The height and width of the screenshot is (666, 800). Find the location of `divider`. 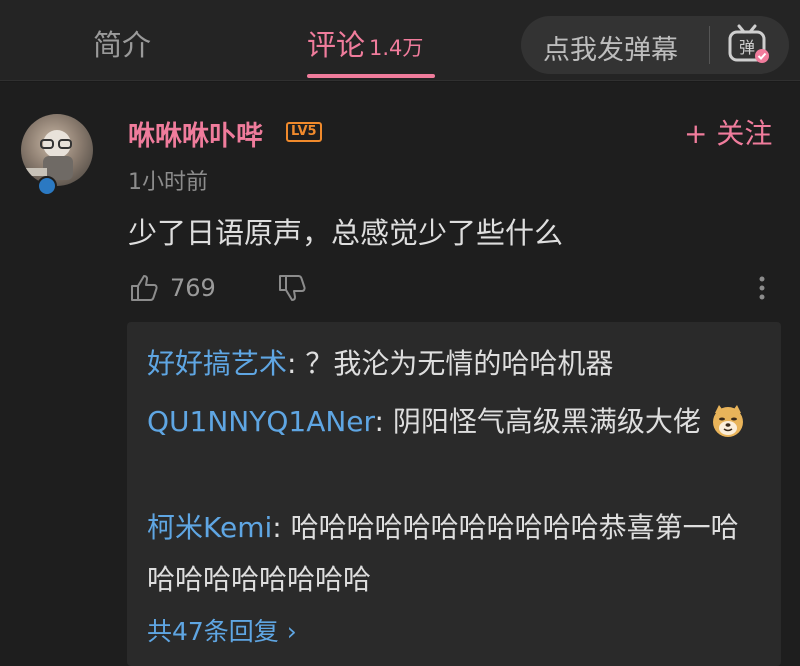

divider is located at coordinates (709, 45).